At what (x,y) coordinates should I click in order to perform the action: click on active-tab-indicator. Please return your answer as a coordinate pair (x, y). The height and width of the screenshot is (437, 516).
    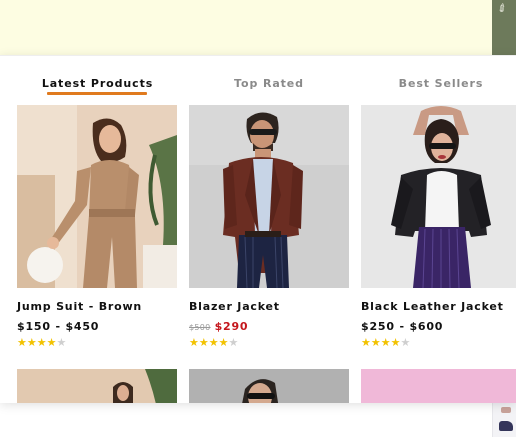
    Looking at the image, I should click on (97, 93).